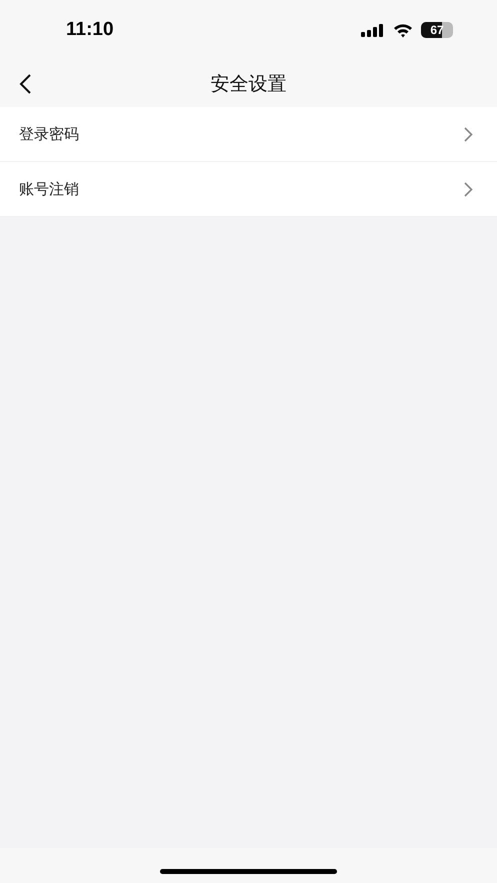  What do you see at coordinates (373, 30) in the screenshot?
I see `signal-icon` at bounding box center [373, 30].